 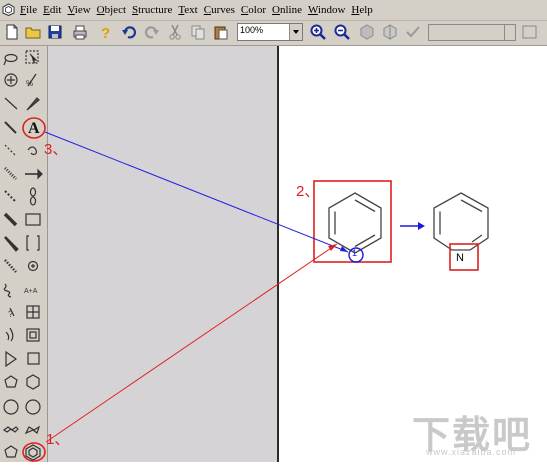 I want to click on step-2-label: 2、, so click(x=308, y=191).